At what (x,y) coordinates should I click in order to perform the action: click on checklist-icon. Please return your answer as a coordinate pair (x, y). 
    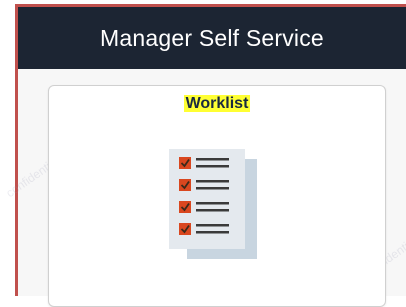
    Looking at the image, I should click on (215, 204).